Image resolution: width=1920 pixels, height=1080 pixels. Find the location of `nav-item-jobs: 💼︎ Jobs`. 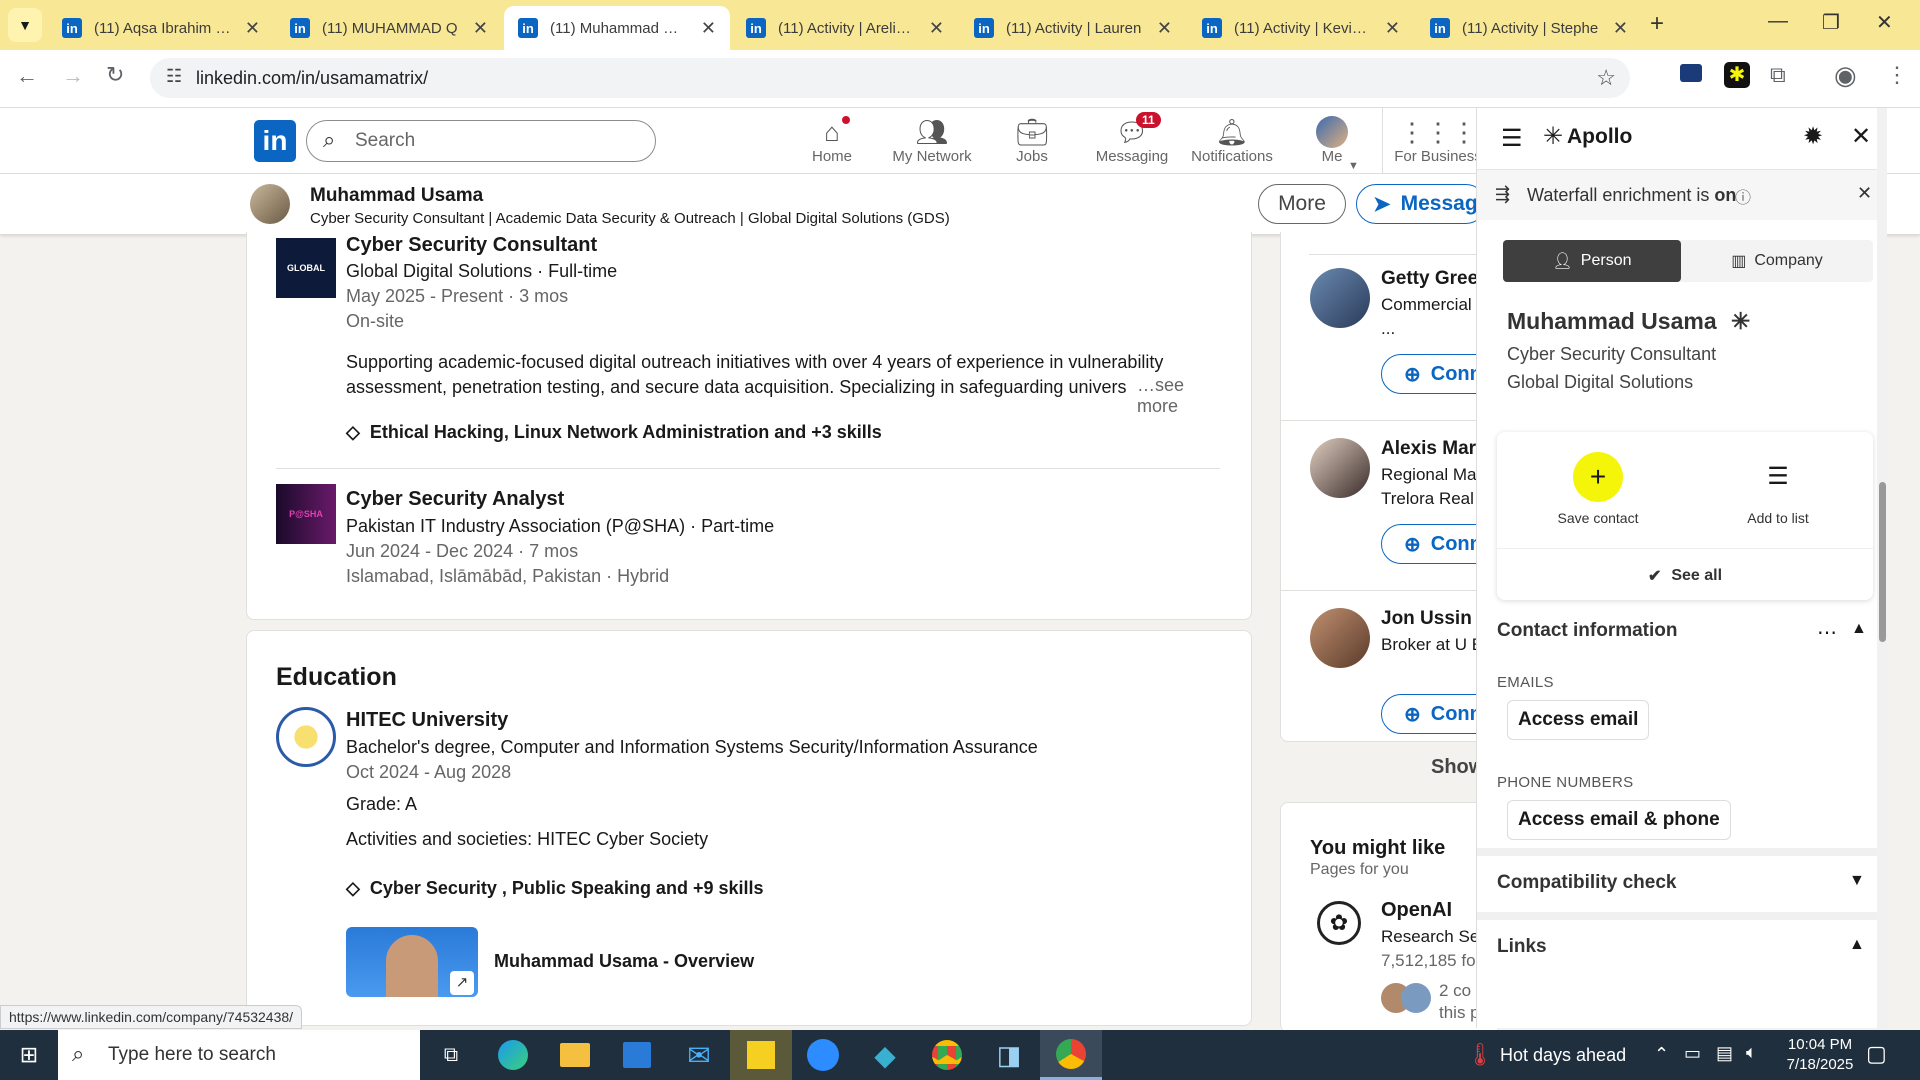

nav-item-jobs: 💼︎ Jobs is located at coordinates (1032, 141).